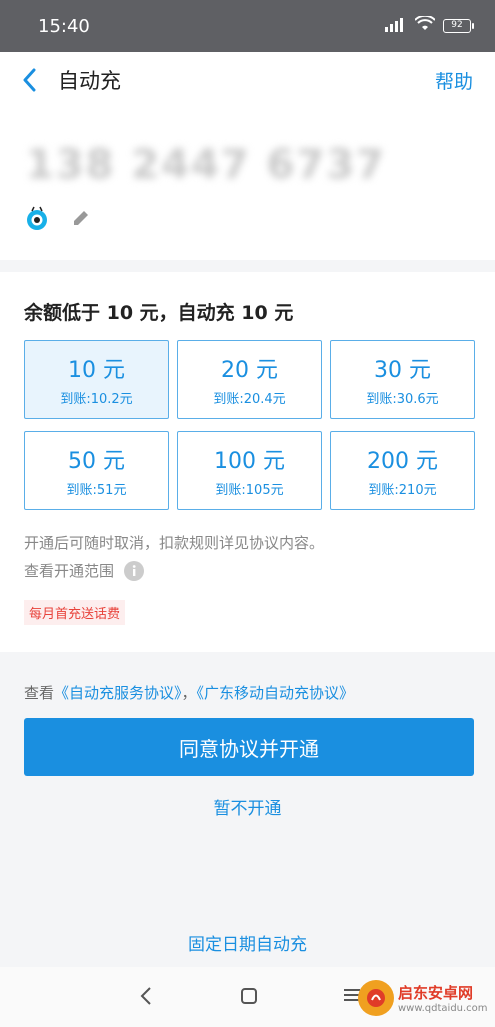 This screenshot has width=495, height=1027. I want to click on status-bar: 15:40 92, so click(247, 26).